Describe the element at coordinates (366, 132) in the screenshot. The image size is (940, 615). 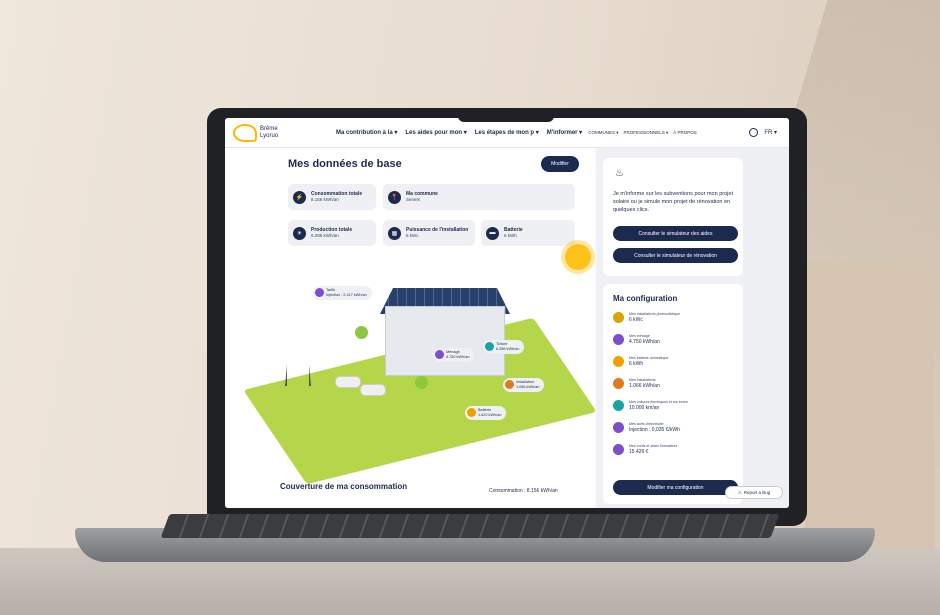
I see `nav-item-contribution: Ma contribution à la ▾` at that location.